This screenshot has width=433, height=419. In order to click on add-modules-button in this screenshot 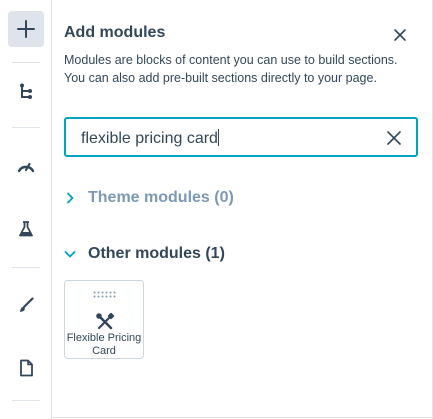, I will do `click(26, 29)`.